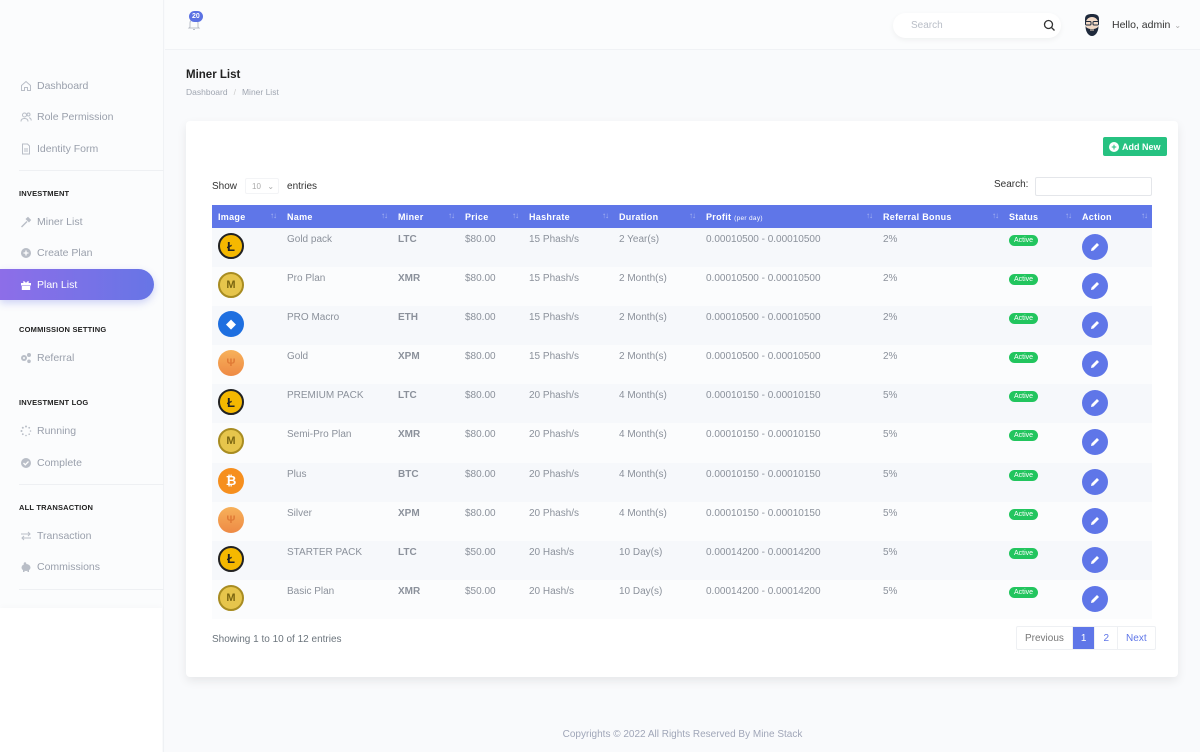 The height and width of the screenshot is (752, 1200). I want to click on avatar, so click(1092, 25).